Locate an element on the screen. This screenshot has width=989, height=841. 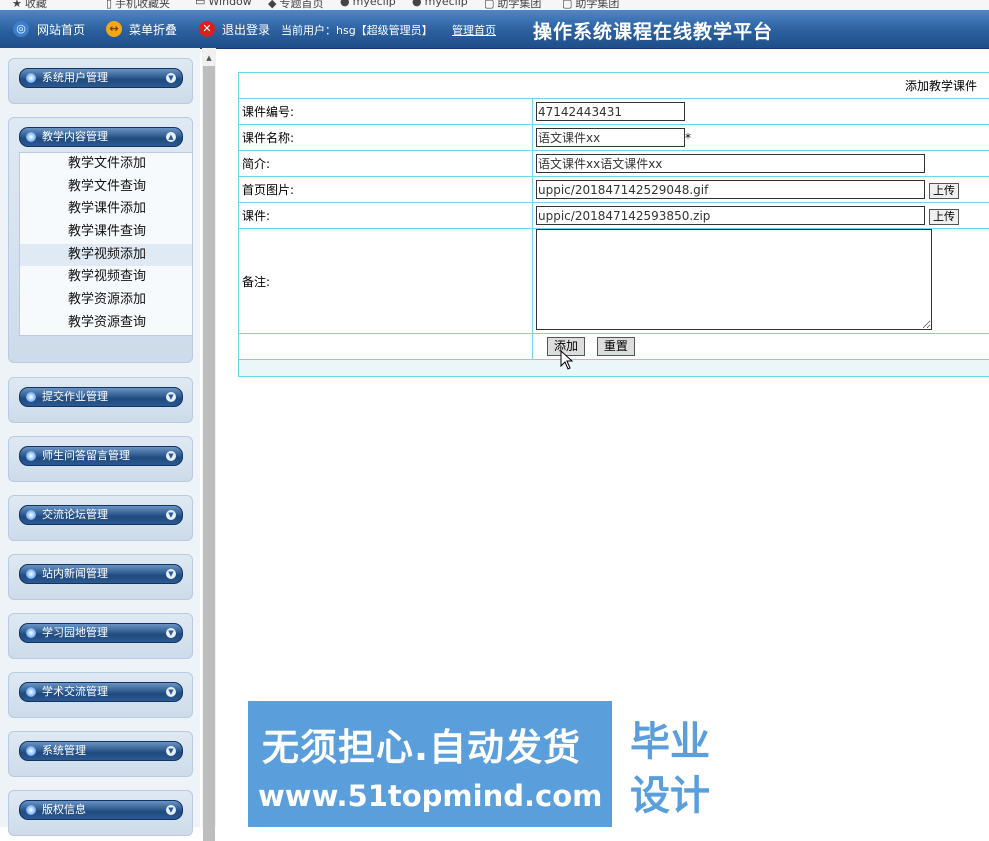
mouse-cursor-icon is located at coordinates (567, 360).